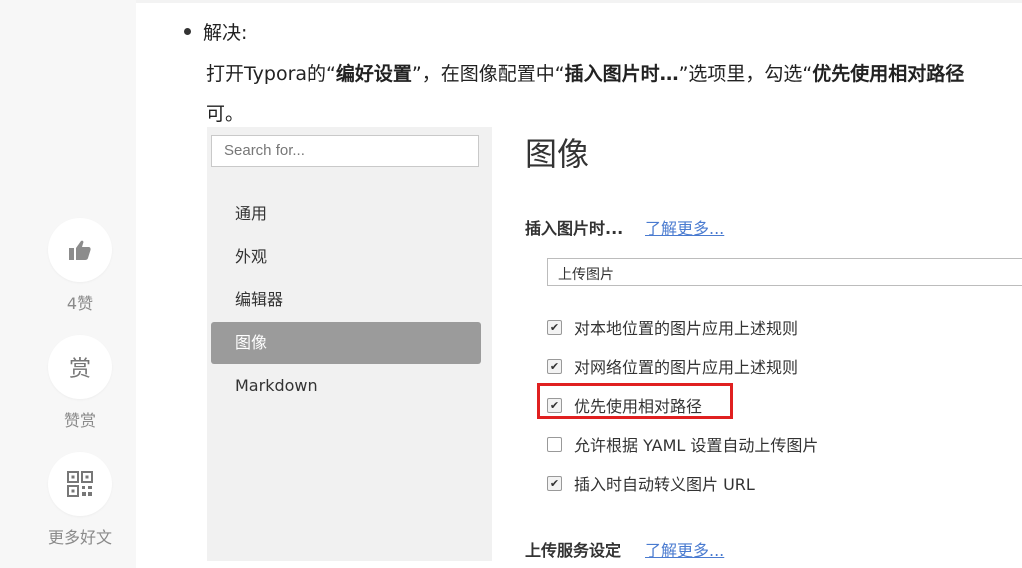 This screenshot has width=1022, height=568. I want to click on like-action: 4赞, so click(80, 266).